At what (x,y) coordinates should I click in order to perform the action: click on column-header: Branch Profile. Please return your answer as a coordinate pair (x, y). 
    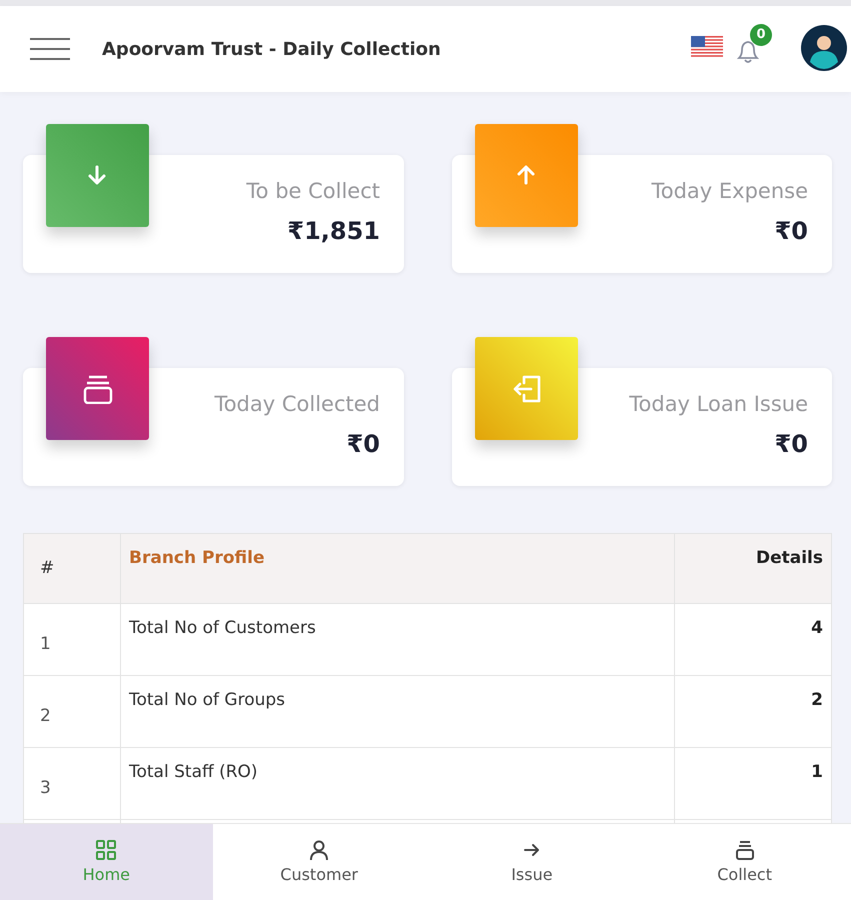
    Looking at the image, I should click on (397, 569).